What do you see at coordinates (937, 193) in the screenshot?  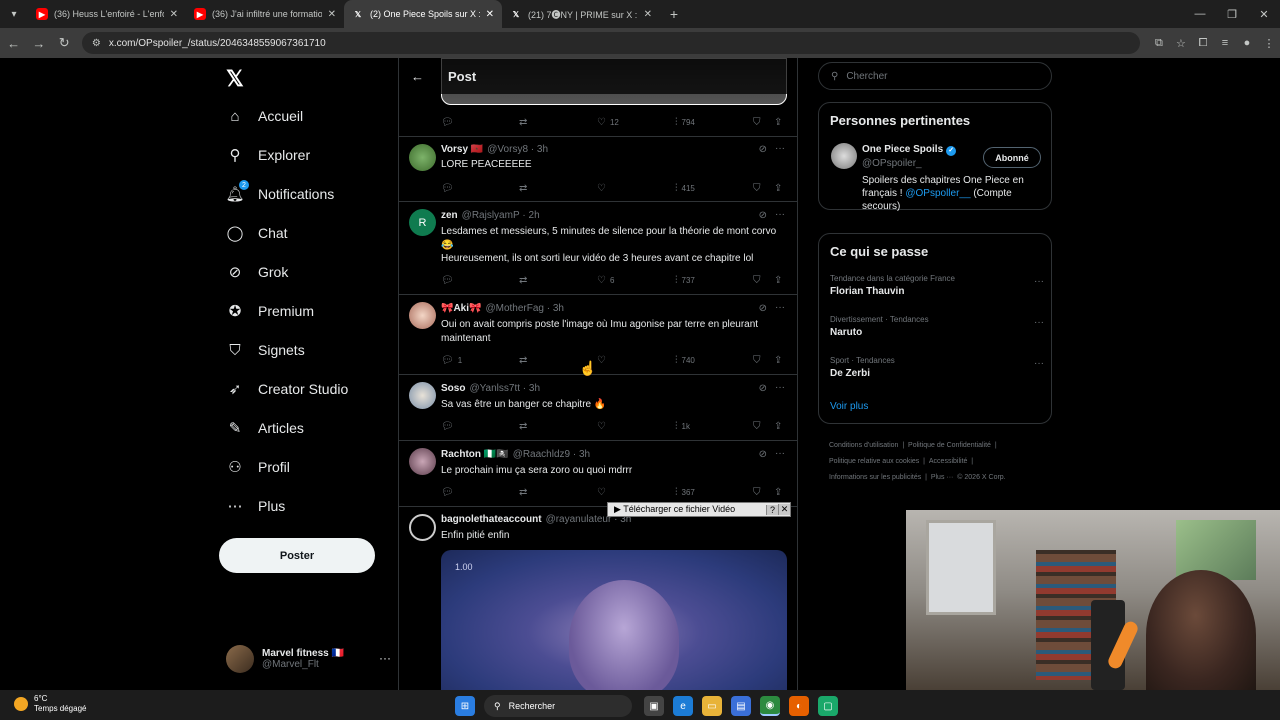 I see `bio-link: @OPspoller__` at bounding box center [937, 193].